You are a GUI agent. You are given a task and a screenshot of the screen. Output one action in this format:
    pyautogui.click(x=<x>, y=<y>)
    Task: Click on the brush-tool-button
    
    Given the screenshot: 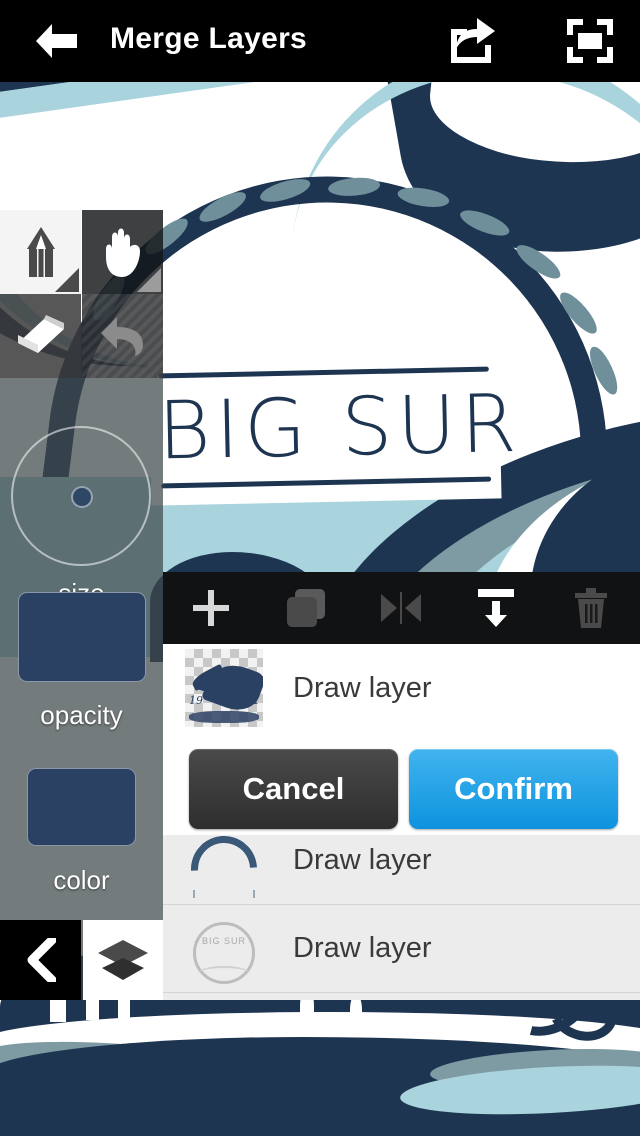 What is the action you would take?
    pyautogui.click(x=40, y=252)
    